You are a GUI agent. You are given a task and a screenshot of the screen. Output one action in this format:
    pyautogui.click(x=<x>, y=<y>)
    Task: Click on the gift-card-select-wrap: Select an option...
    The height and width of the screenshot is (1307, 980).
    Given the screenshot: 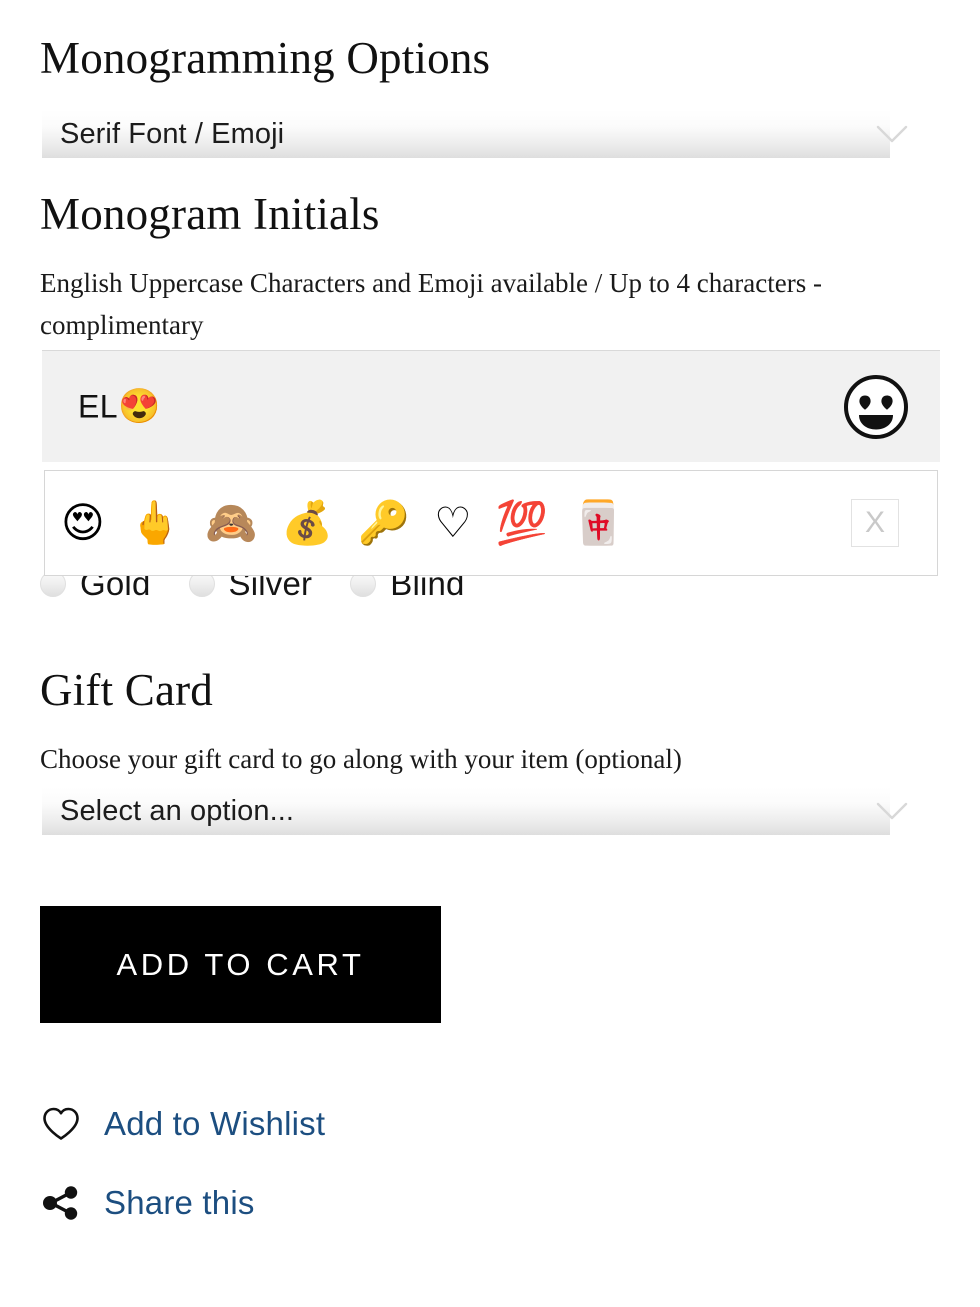 What is the action you would take?
    pyautogui.click(x=466, y=811)
    